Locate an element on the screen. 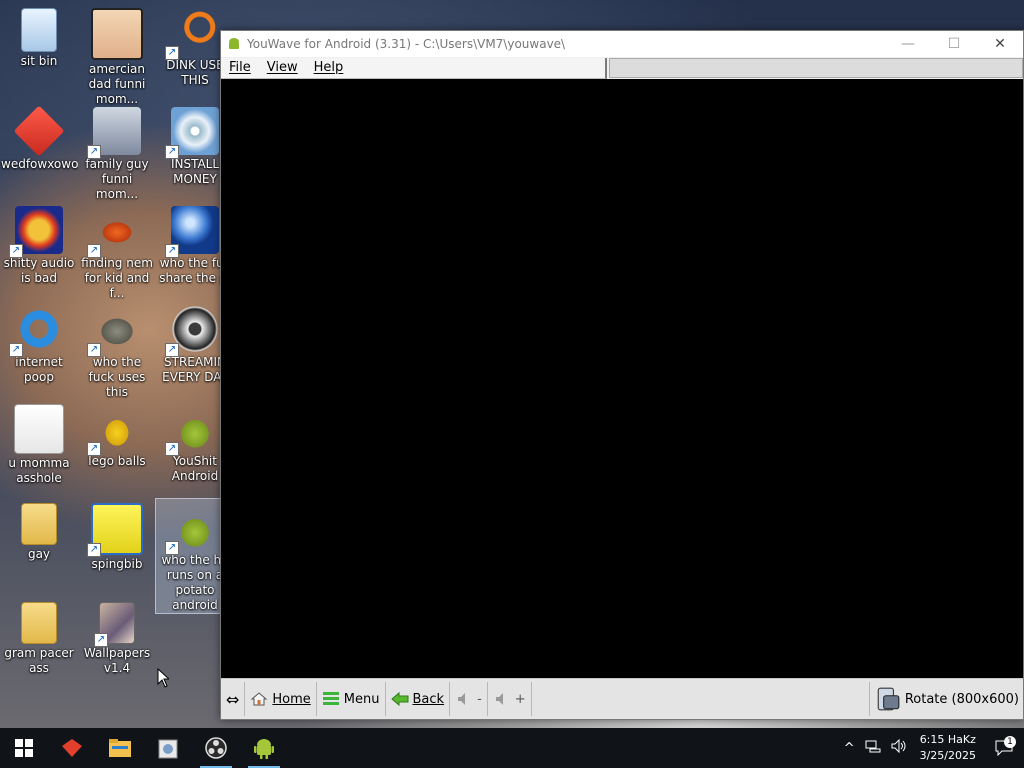 This screenshot has width=1024, height=768. desktop-icon-wallpapers: ↗ Wallpapers v1.4 is located at coordinates (117, 646).